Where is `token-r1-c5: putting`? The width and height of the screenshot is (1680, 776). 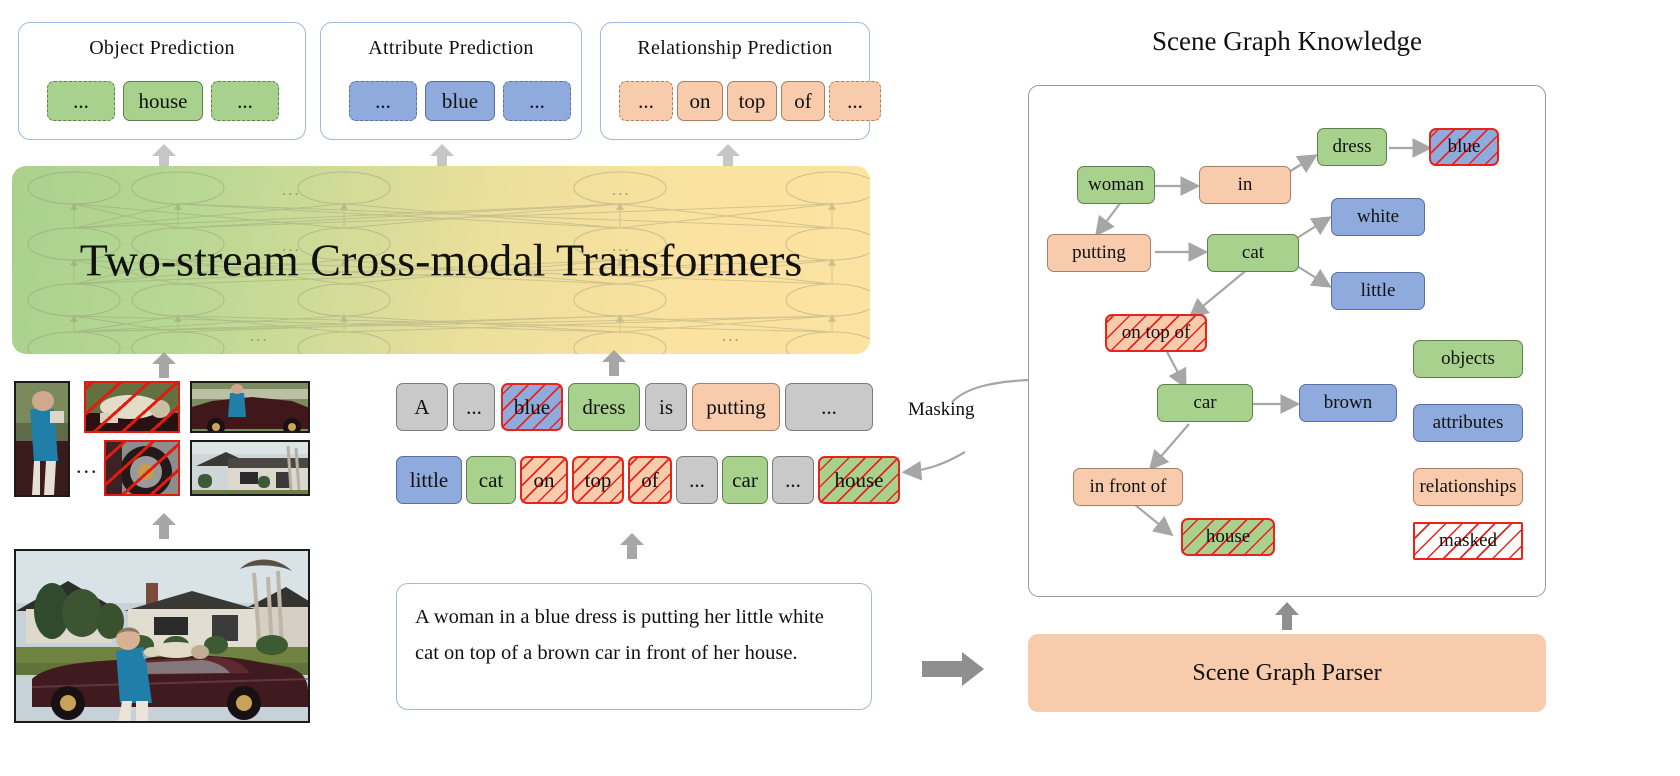
token-r1-c5: putting is located at coordinates (736, 407).